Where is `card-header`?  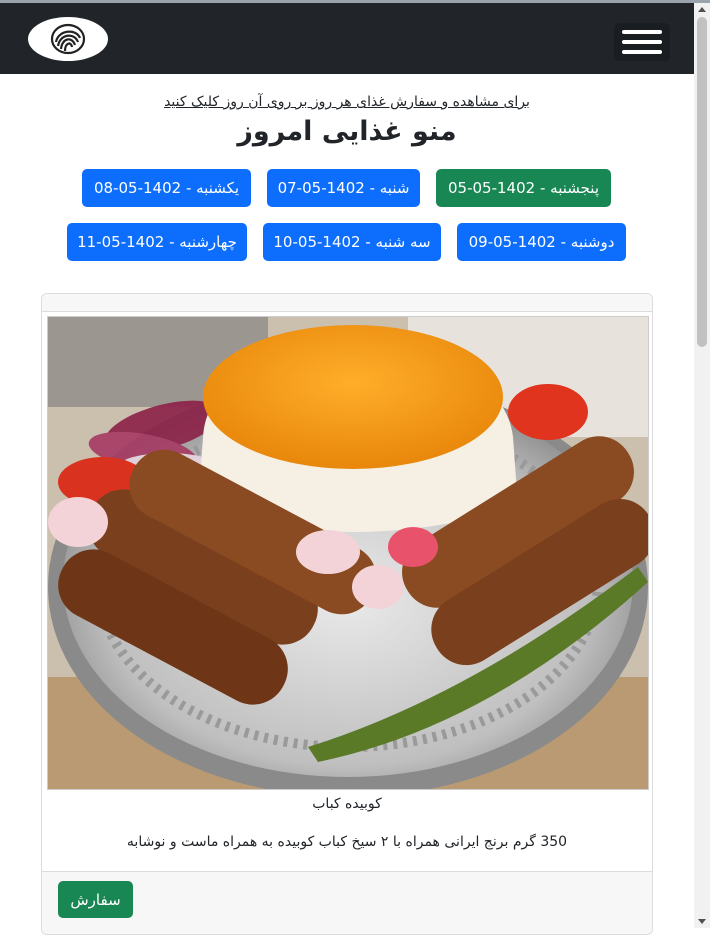
card-header is located at coordinates (347, 303).